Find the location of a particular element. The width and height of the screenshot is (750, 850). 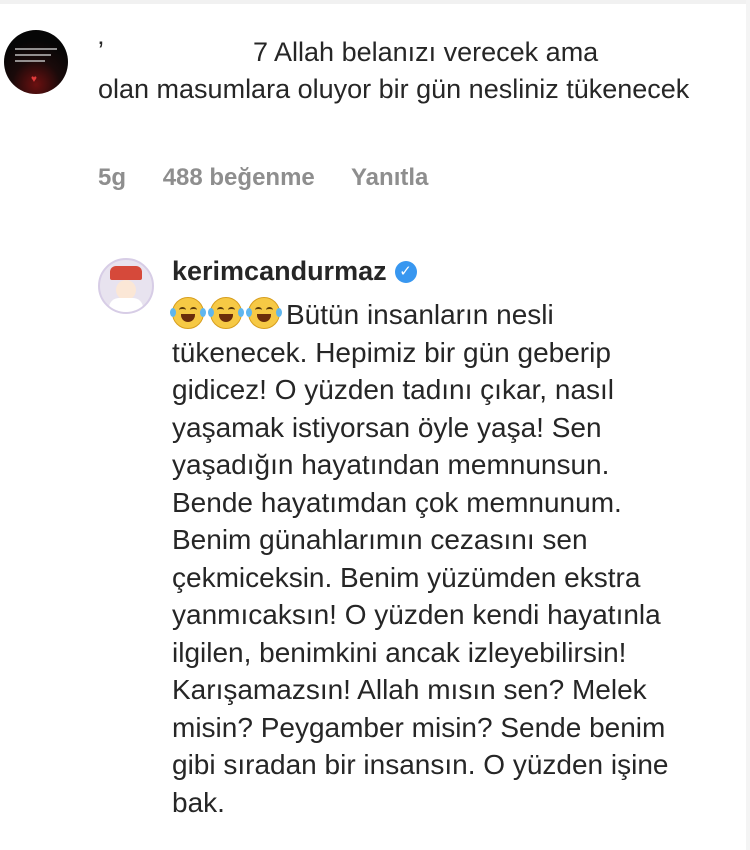

avatar-face is located at coordinates (126, 290).